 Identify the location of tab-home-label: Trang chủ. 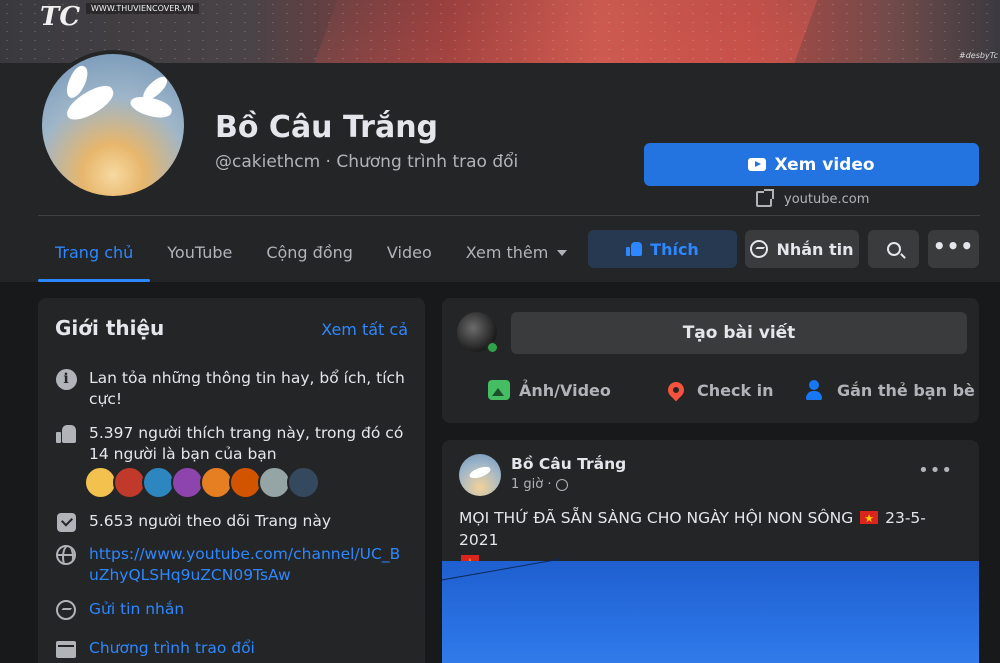
(94, 252).